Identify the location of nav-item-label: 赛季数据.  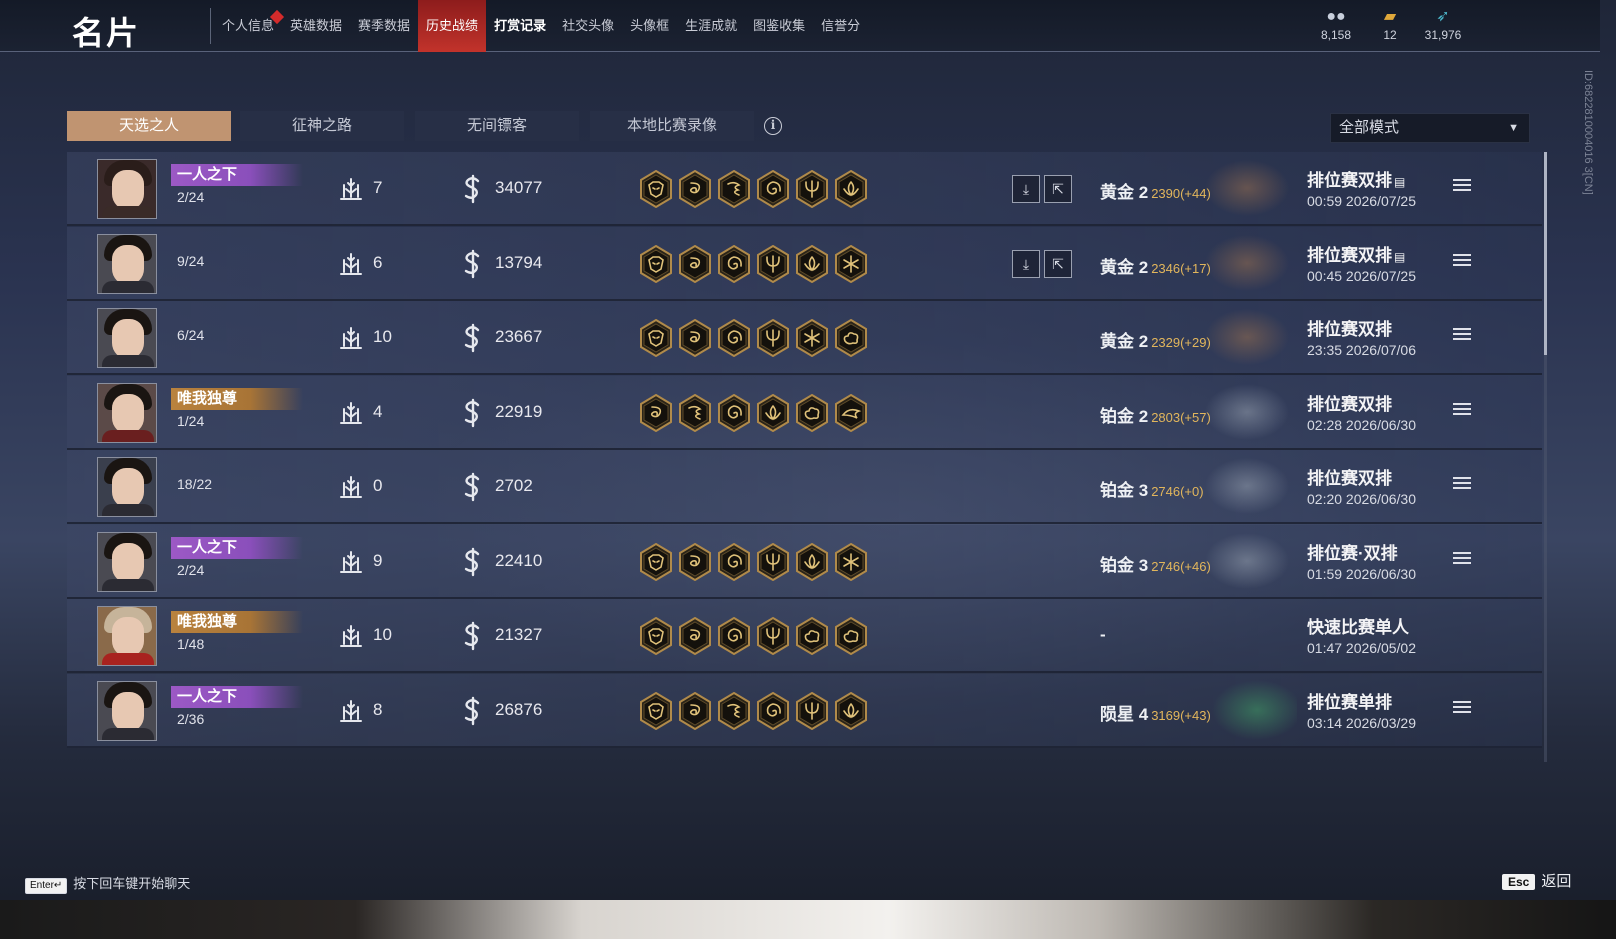
(384, 25).